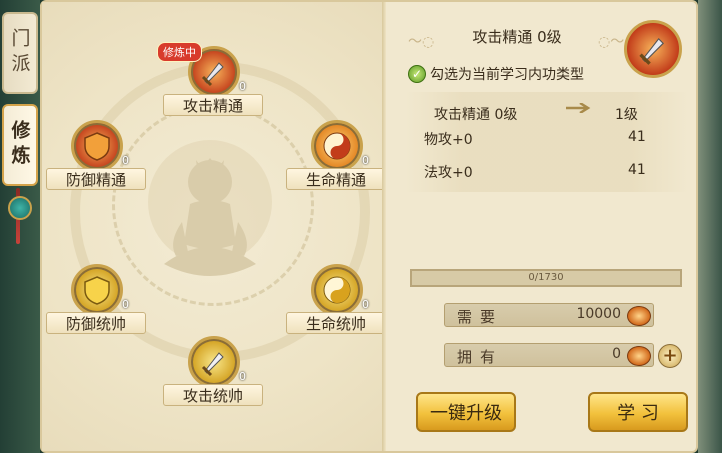 This screenshot has height=453, width=722. I want to click on selected-skill-icon, so click(653, 49).